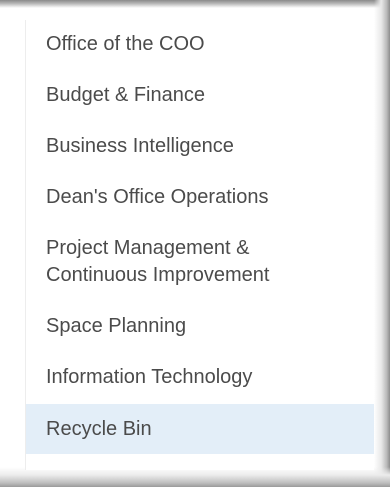 This screenshot has width=390, height=487. Describe the element at coordinates (149, 377) in the screenshot. I see `nav-item-label: Information Technology` at that location.